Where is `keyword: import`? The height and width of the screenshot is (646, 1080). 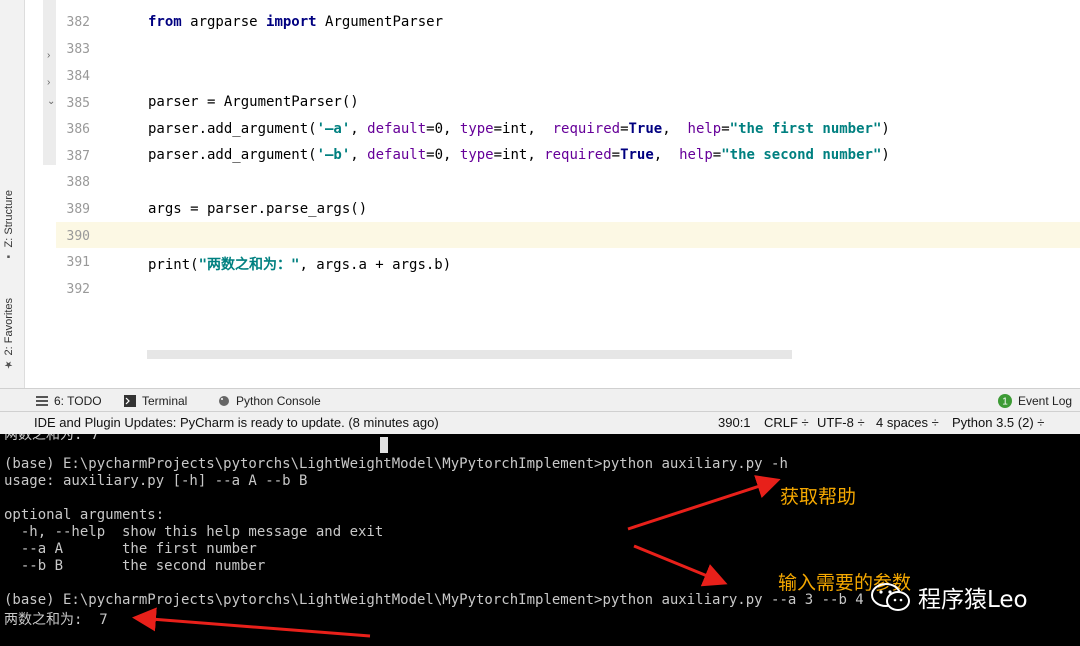
keyword: import is located at coordinates (291, 22).